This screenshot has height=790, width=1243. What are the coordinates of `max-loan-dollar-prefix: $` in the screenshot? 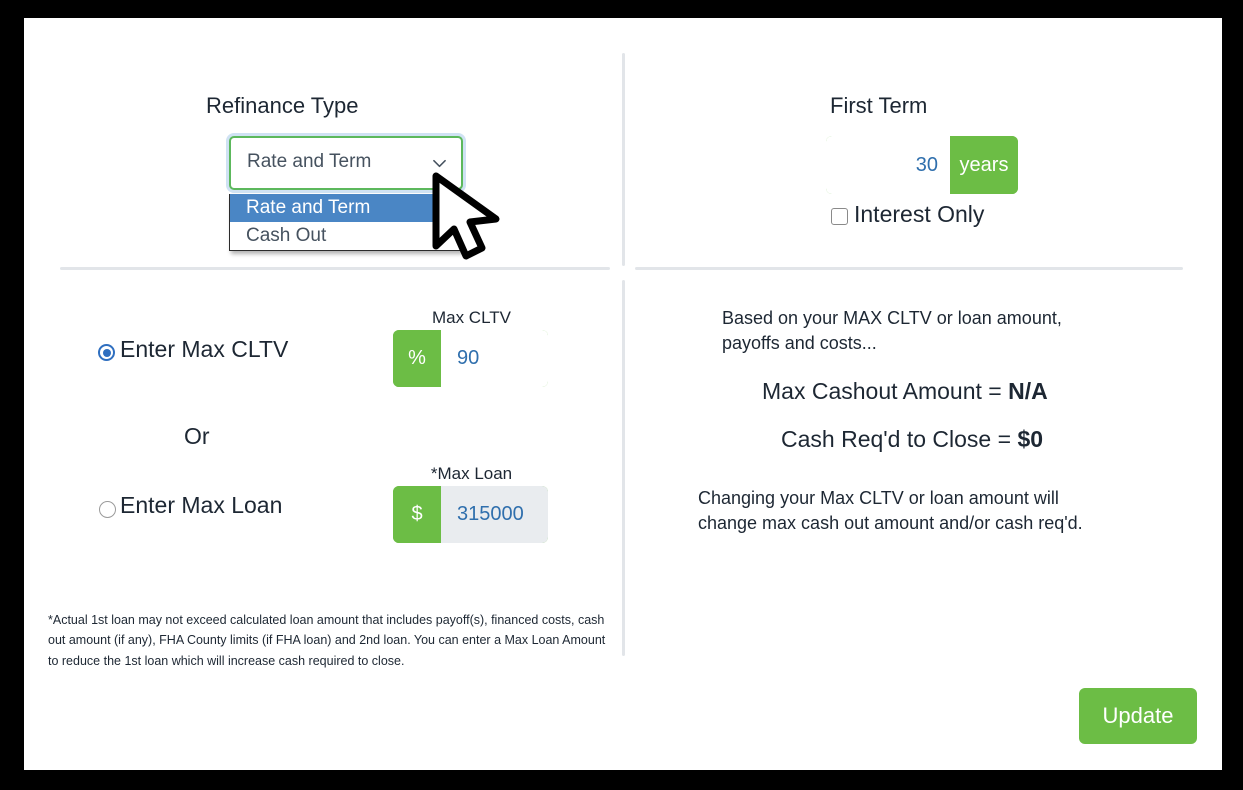 It's located at (417, 514).